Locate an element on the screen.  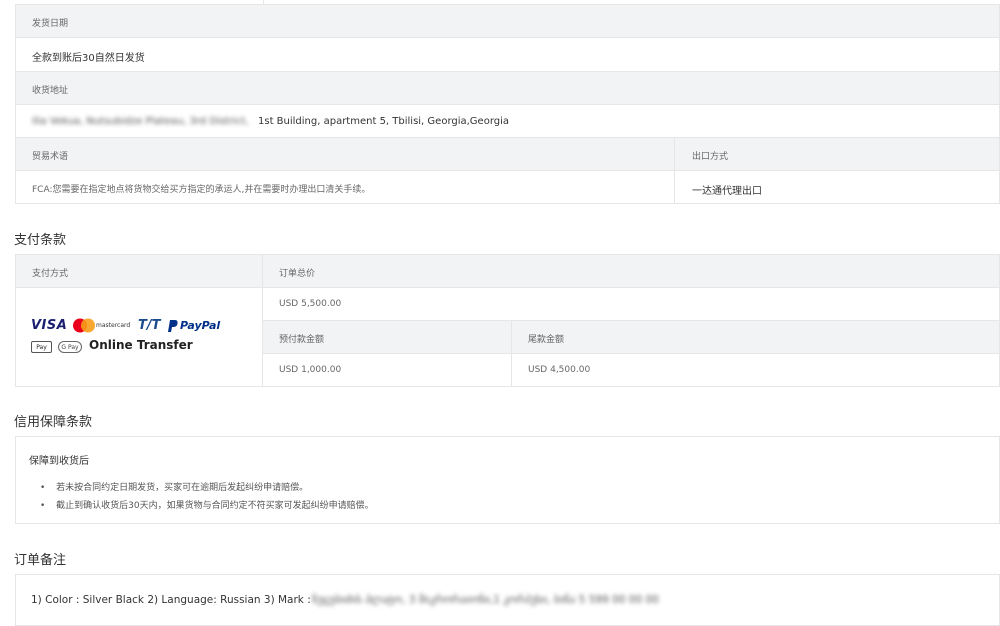
order-total-label: 订单总价 is located at coordinates (297, 274).